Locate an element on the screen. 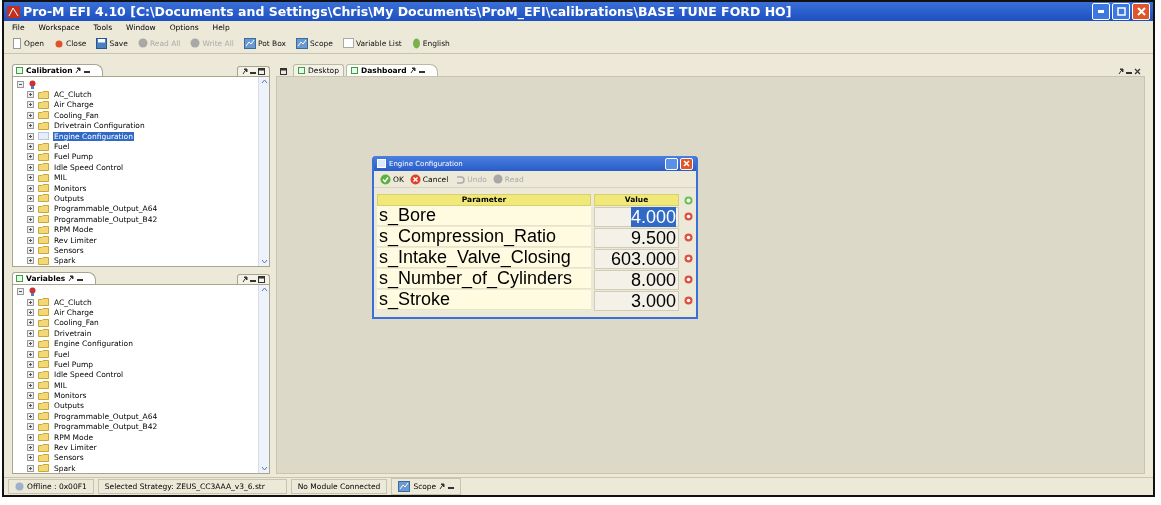 This screenshot has width=1161, height=505. value-field: 3.000 is located at coordinates (636, 301).